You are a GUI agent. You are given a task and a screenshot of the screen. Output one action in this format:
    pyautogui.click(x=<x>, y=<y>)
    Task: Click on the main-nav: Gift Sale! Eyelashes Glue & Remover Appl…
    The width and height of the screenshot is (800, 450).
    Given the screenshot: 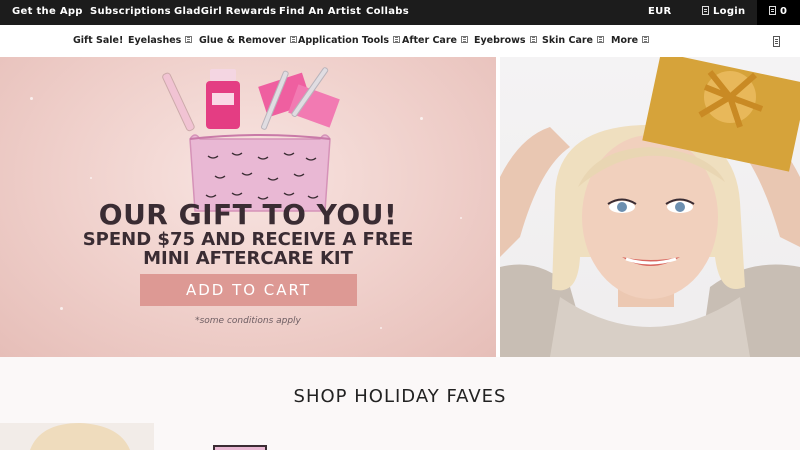 What is the action you would take?
    pyautogui.click(x=400, y=41)
    